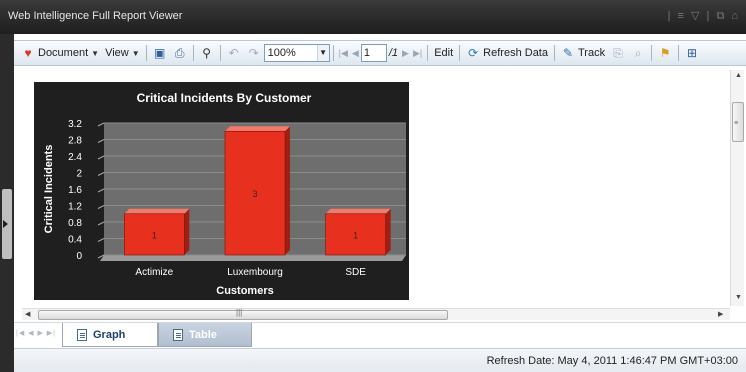  I want to click on print-button: ⎙, so click(180, 53).